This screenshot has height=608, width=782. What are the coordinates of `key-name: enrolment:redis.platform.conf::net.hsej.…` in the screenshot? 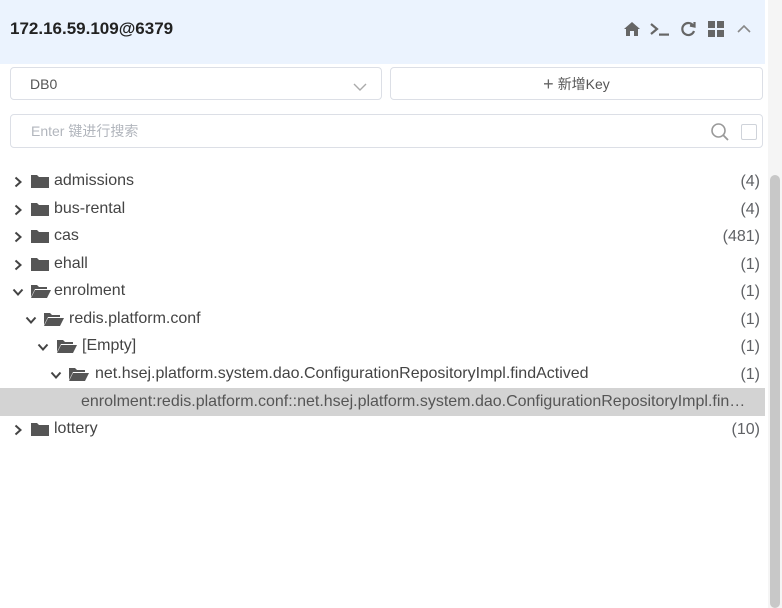 It's located at (416, 401).